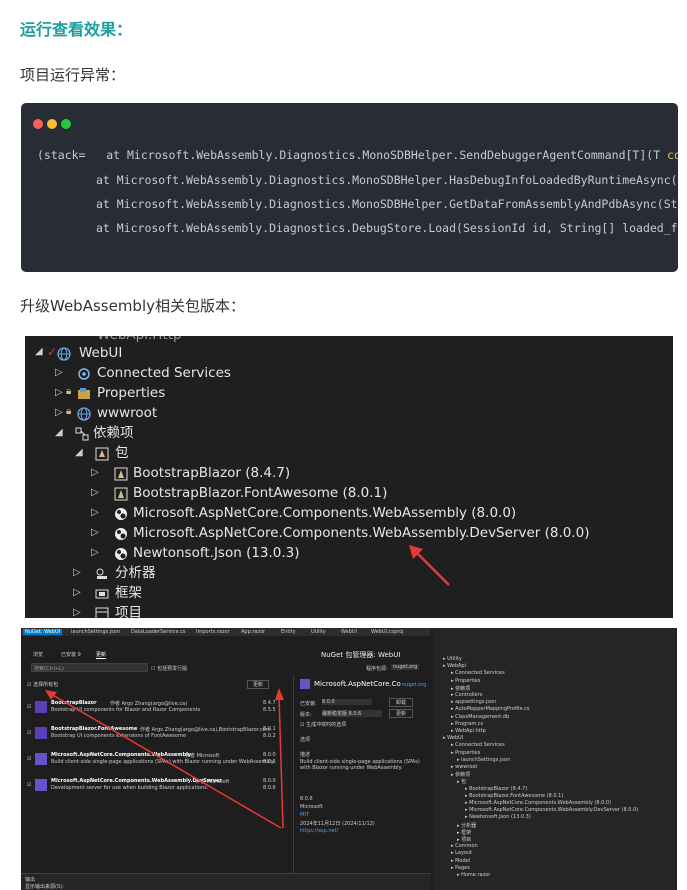  Describe the element at coordinates (401, 702) in the screenshot. I see `uninstall-button: 卸载` at that location.